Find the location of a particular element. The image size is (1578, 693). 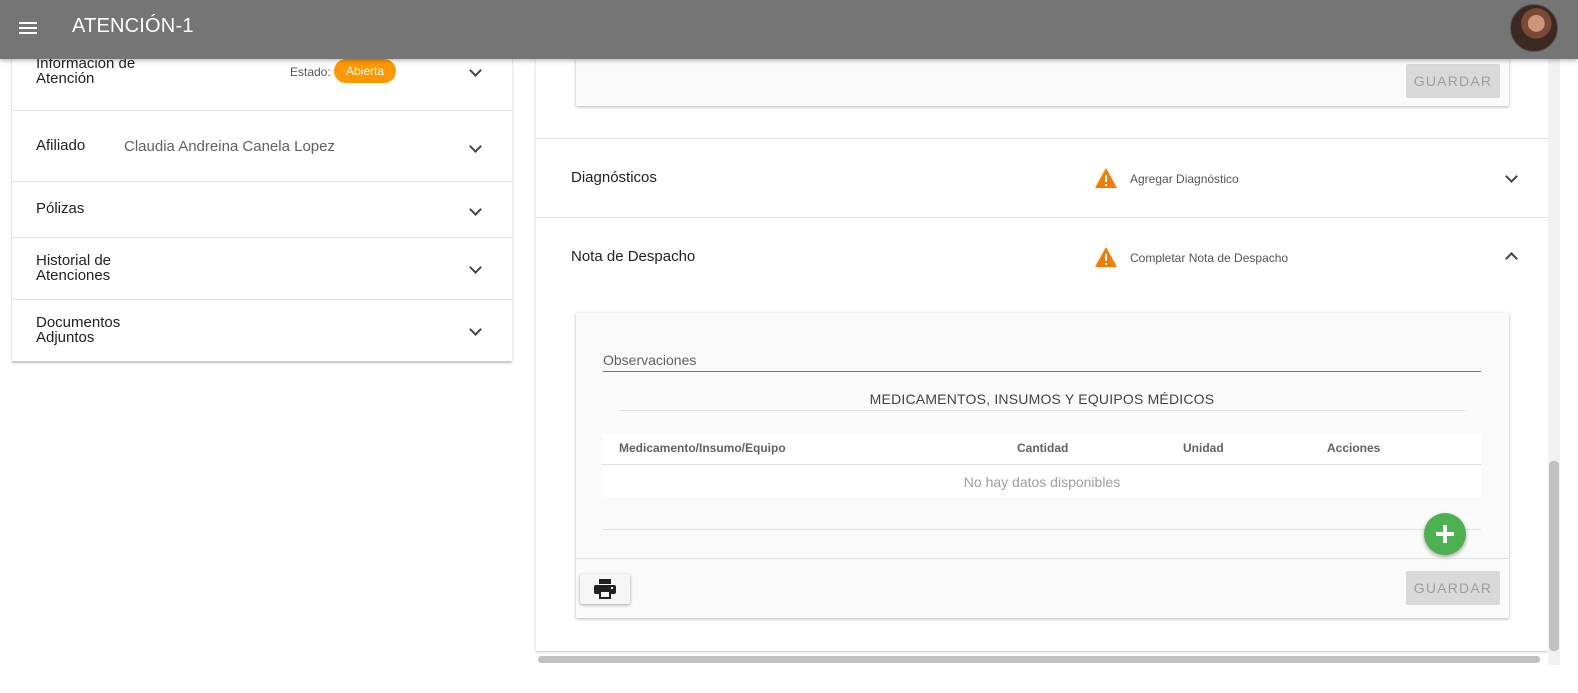

status-badge: Abierta is located at coordinates (365, 71).